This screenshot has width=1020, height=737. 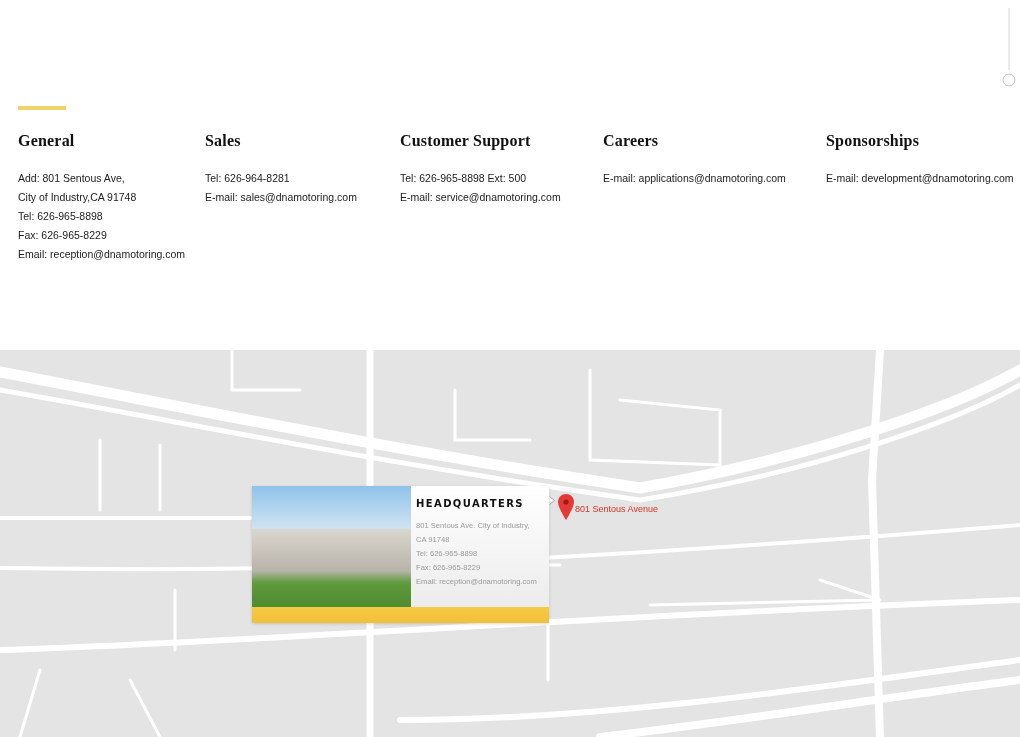 What do you see at coordinates (466, 141) in the screenshot?
I see `section-heading: Customer Support` at bounding box center [466, 141].